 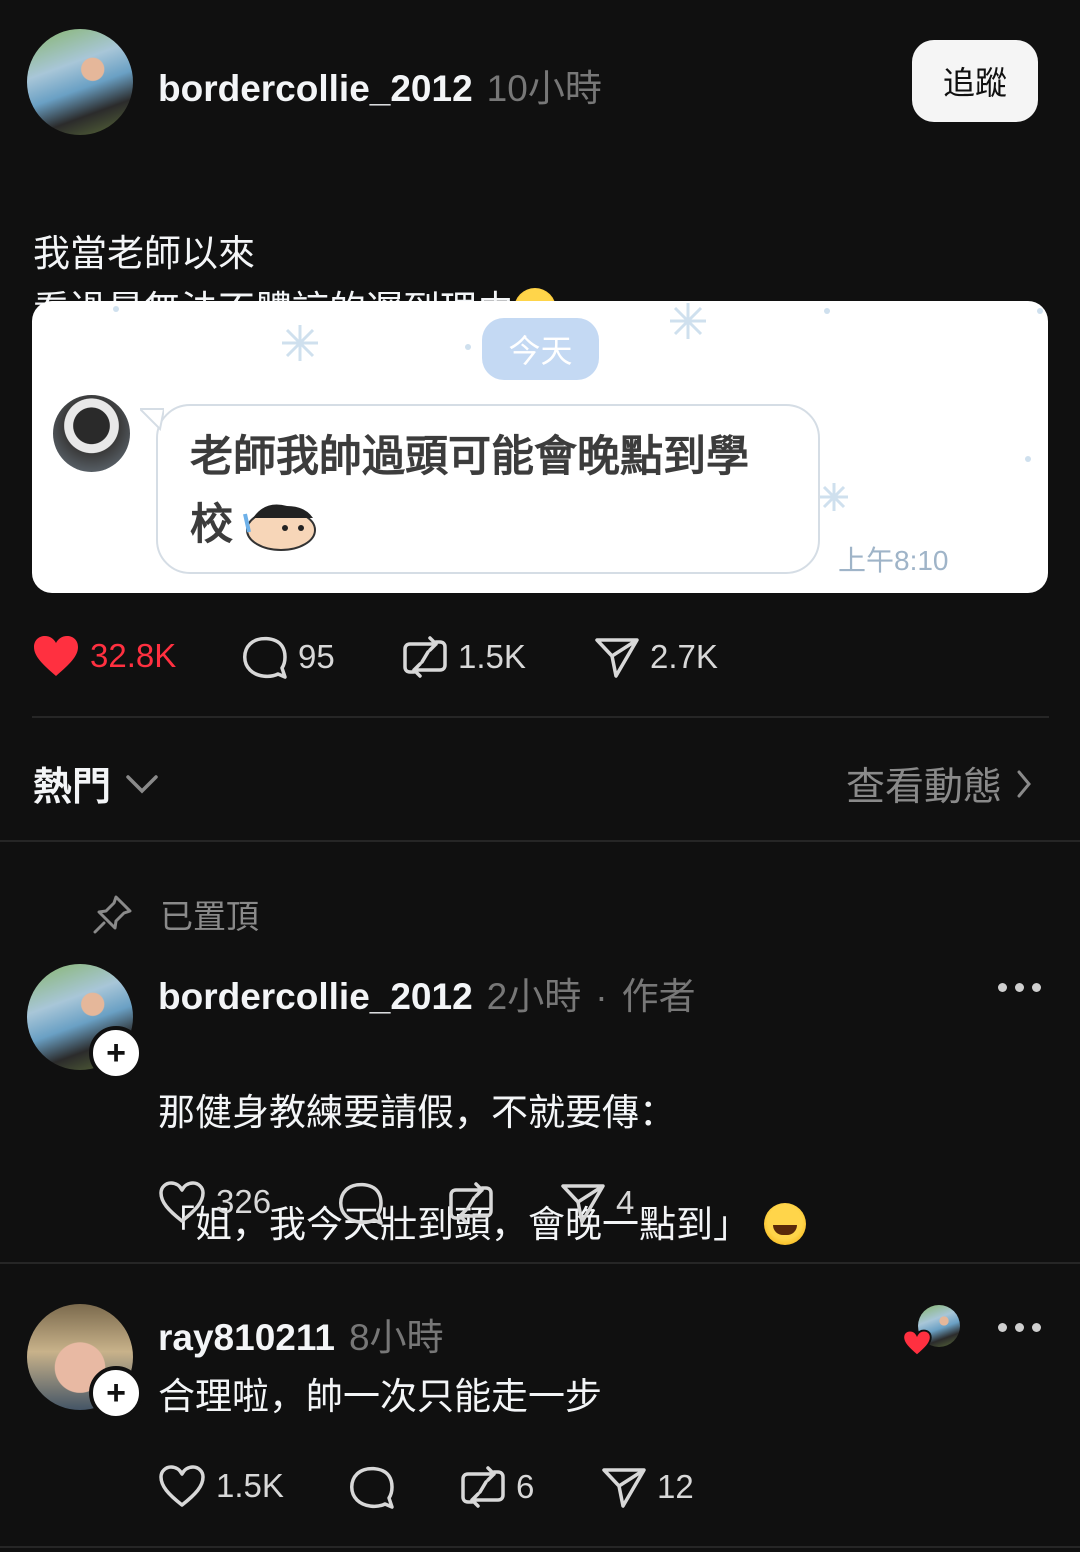 What do you see at coordinates (534, 996) in the screenshot?
I see `reply-time: 2小時` at bounding box center [534, 996].